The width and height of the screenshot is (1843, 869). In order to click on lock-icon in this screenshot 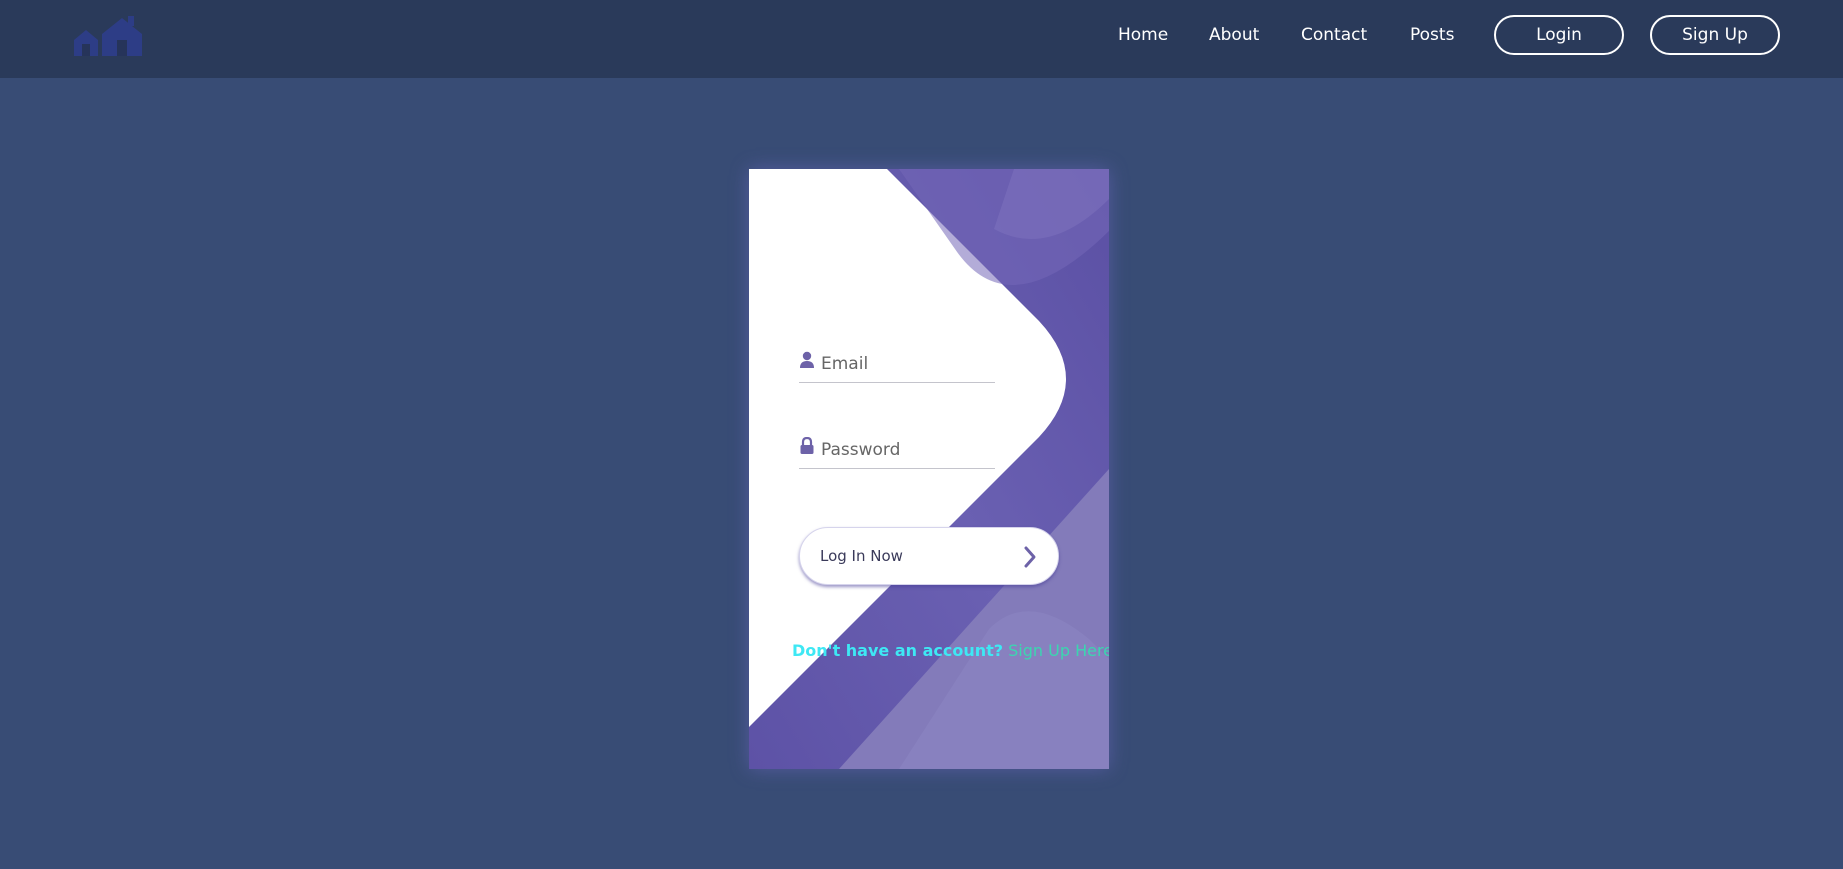, I will do `click(807, 445)`.